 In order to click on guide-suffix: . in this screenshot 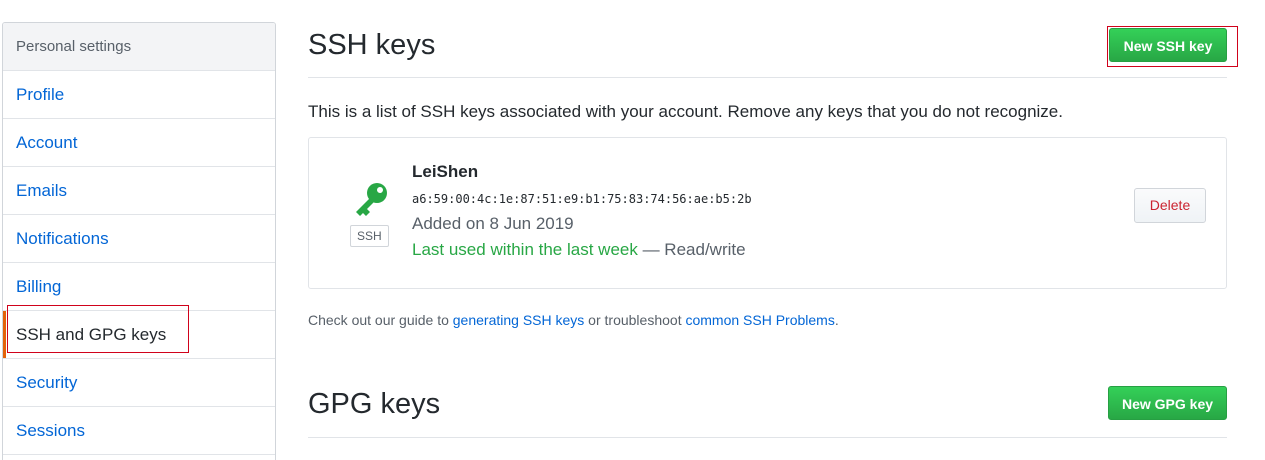, I will do `click(836, 320)`.